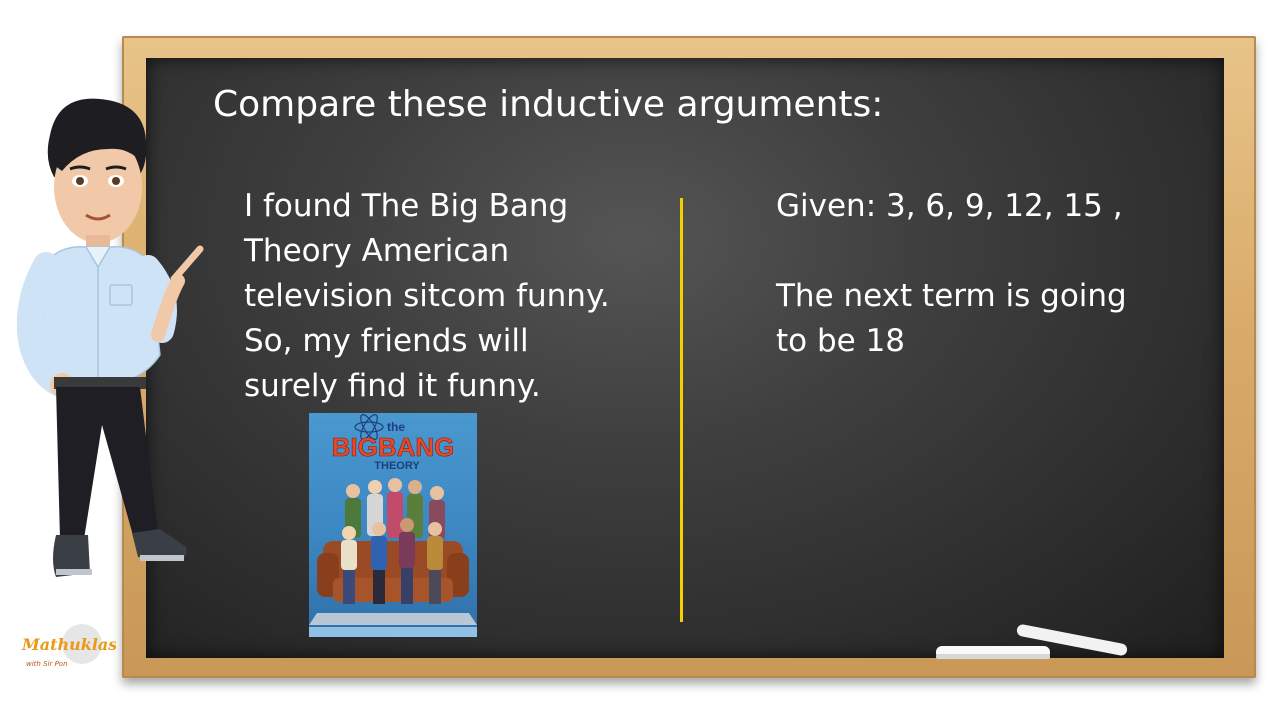  Describe the element at coordinates (386, 341) in the screenshot. I see `left-argument-line: So, my friends will` at that location.